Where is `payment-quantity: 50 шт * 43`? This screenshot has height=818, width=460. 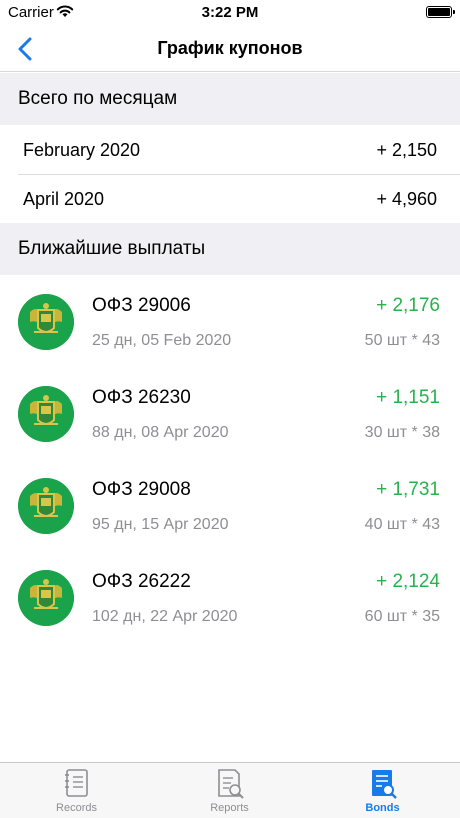
payment-quantity: 50 шт * 43 is located at coordinates (402, 340).